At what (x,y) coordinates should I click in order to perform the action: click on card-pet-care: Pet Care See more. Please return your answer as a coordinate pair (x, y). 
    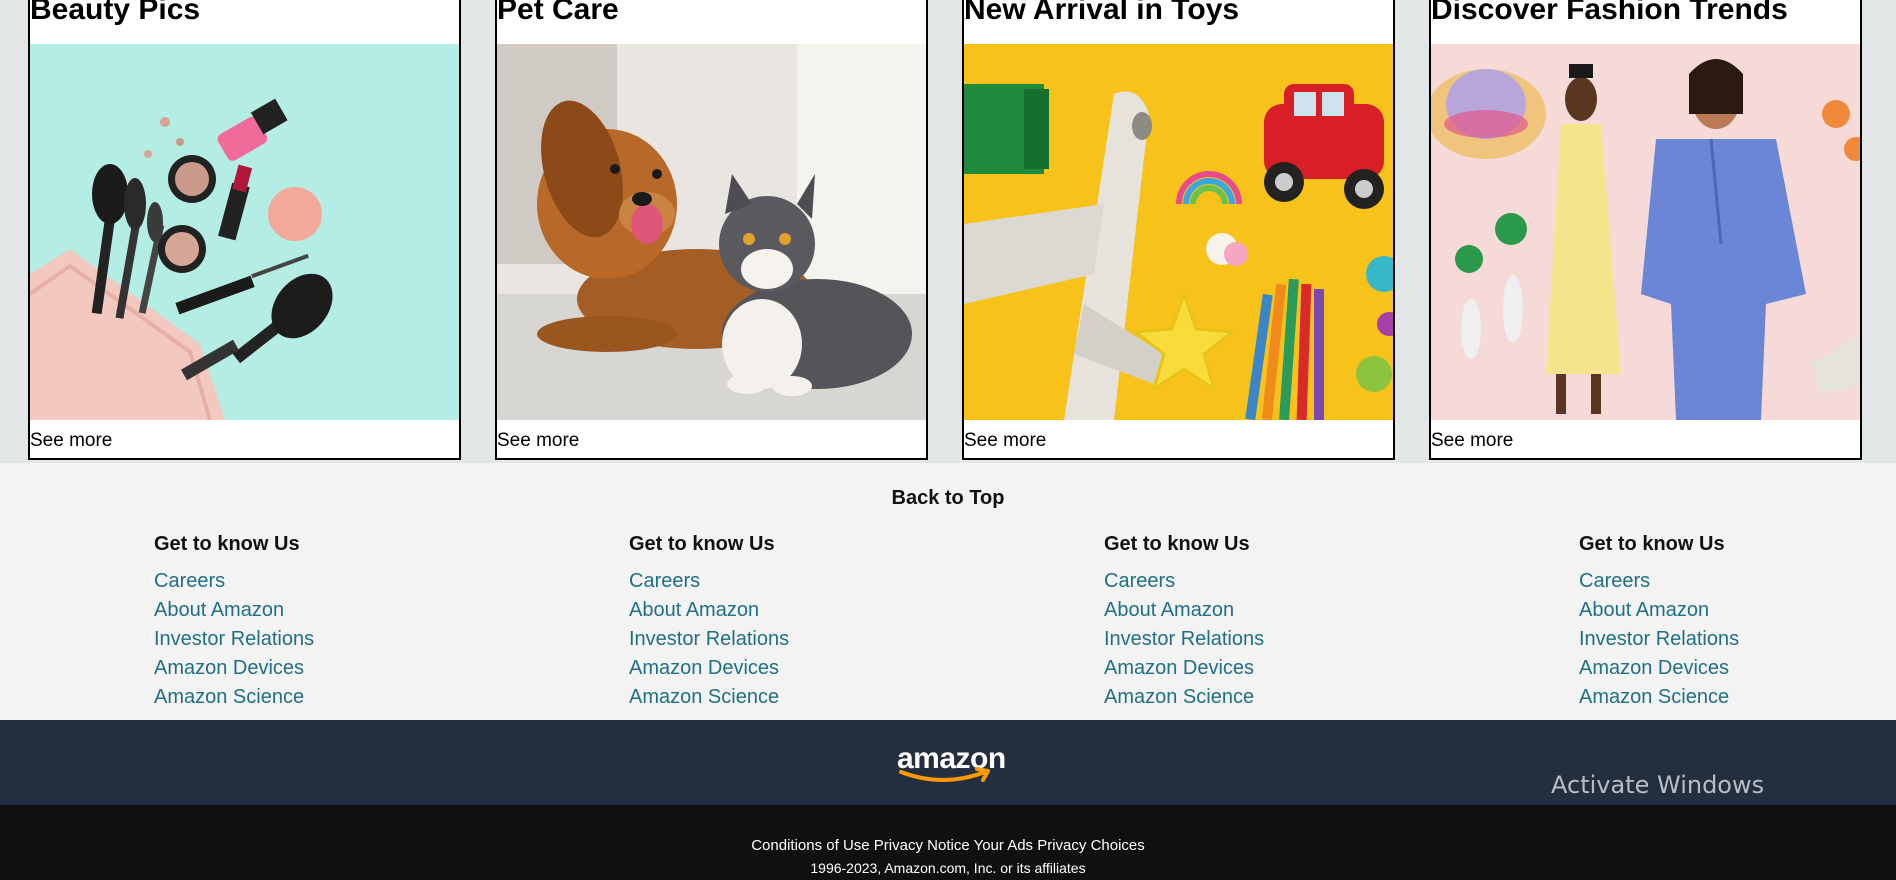
    Looking at the image, I should click on (711, 230).